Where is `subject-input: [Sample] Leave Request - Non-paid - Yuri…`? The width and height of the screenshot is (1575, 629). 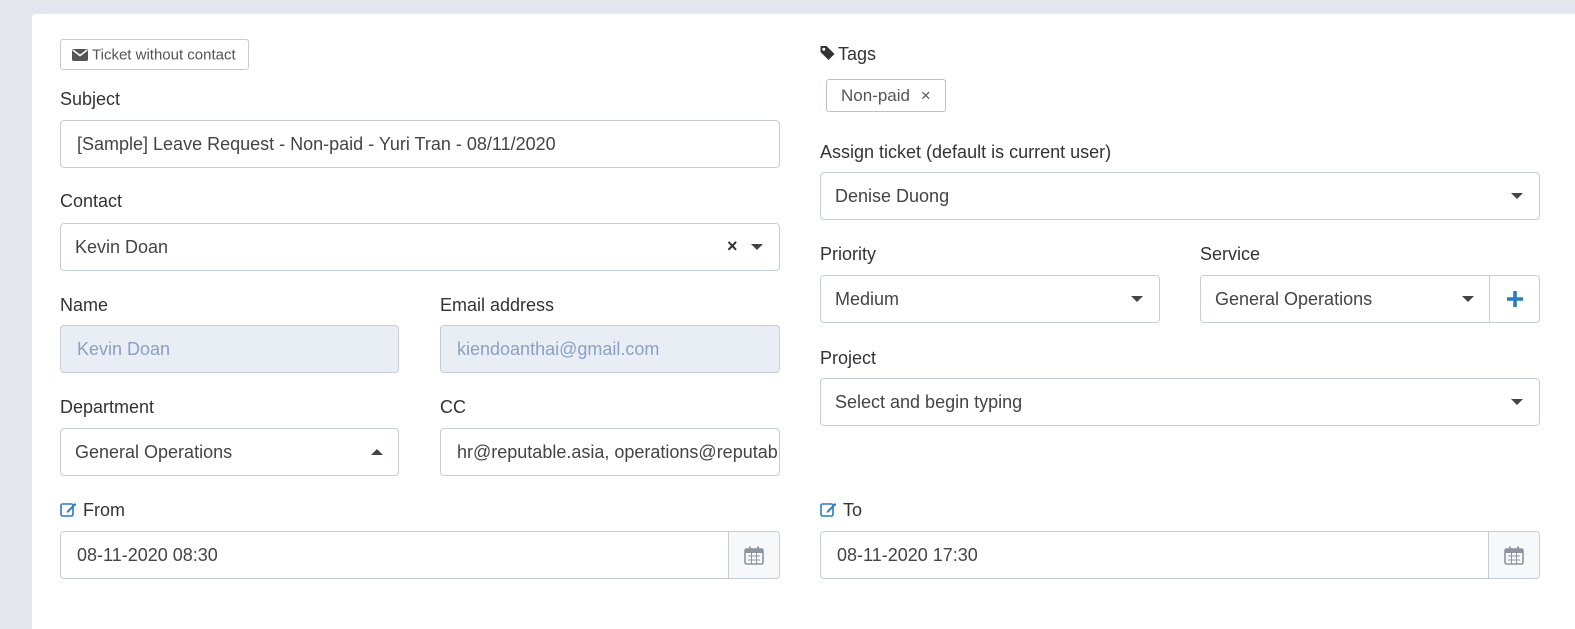
subject-input: [Sample] Leave Request - Non-paid - Yuri… is located at coordinates (420, 144).